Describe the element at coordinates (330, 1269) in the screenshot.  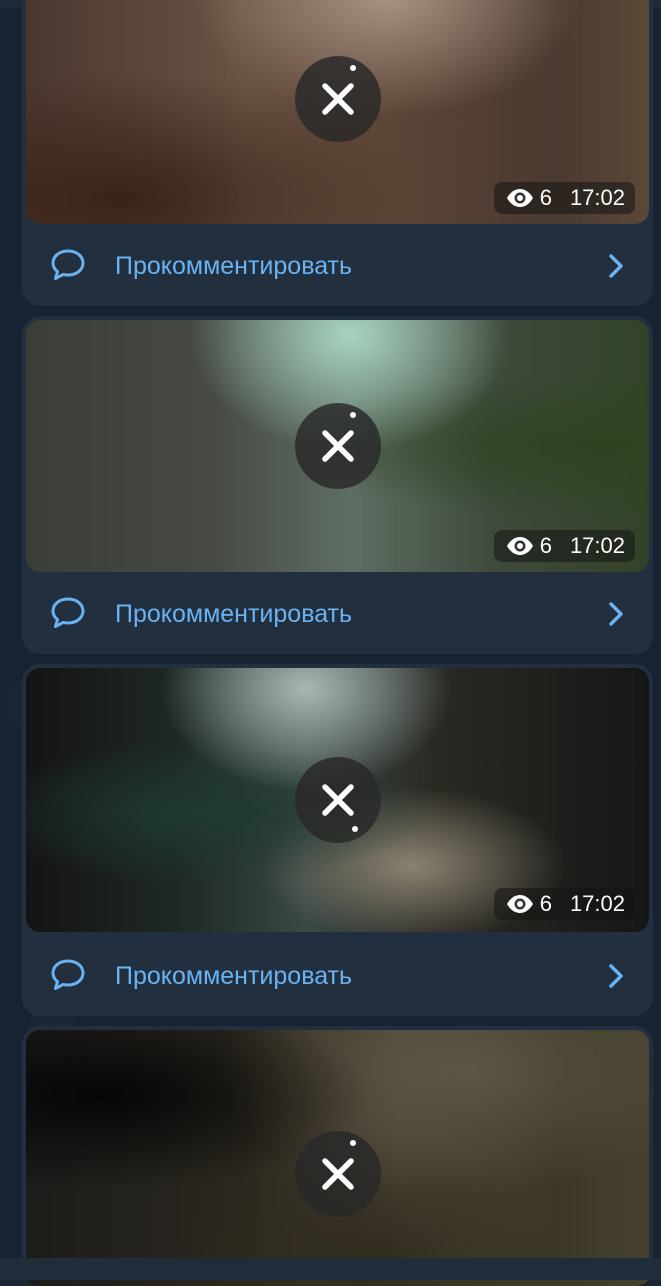
I see `bottom-bar-edge` at that location.